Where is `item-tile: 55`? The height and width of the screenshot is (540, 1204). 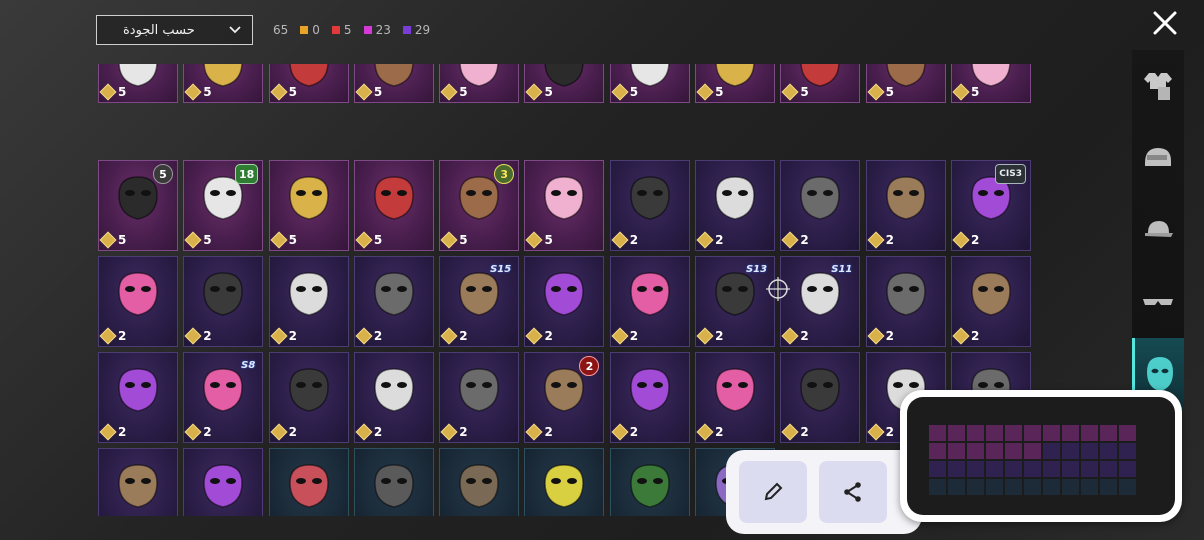
item-tile: 55 is located at coordinates (138, 205).